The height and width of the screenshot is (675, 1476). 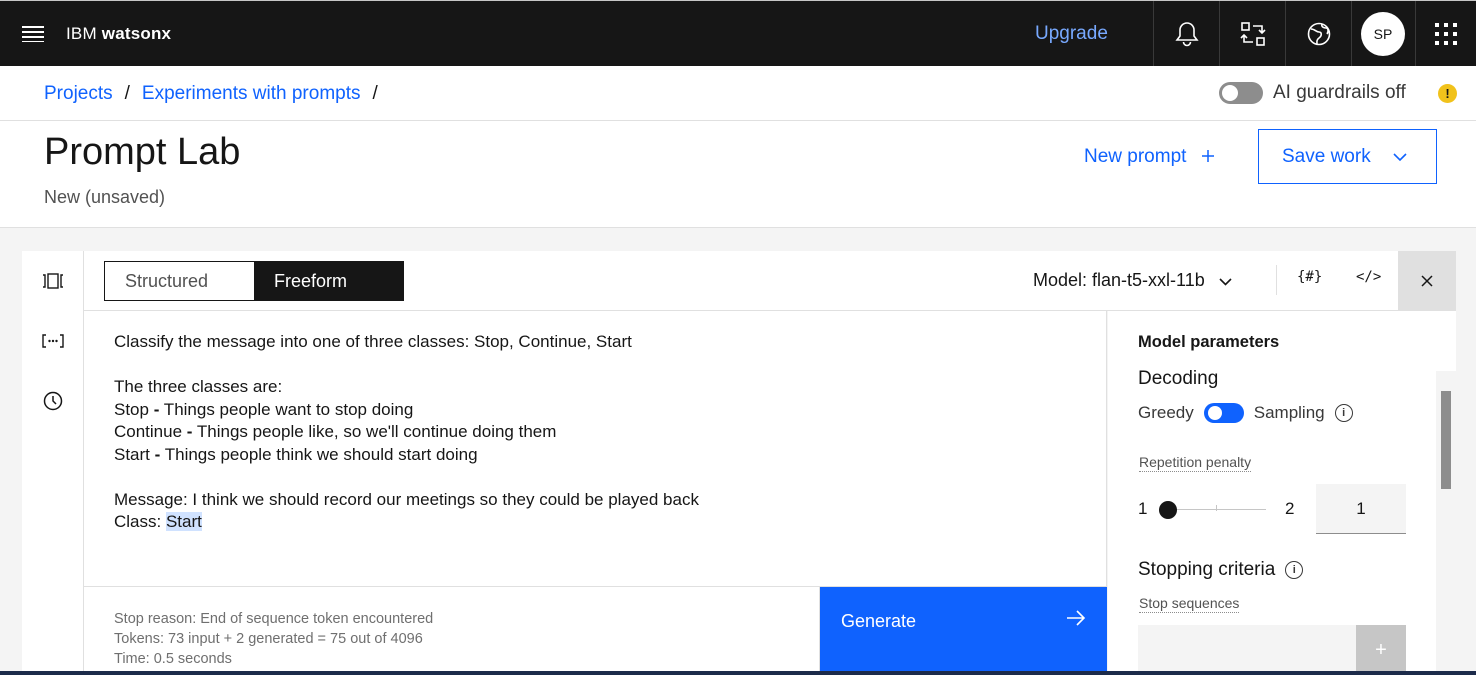 I want to click on warning-icon: !, so click(x=1447, y=93).